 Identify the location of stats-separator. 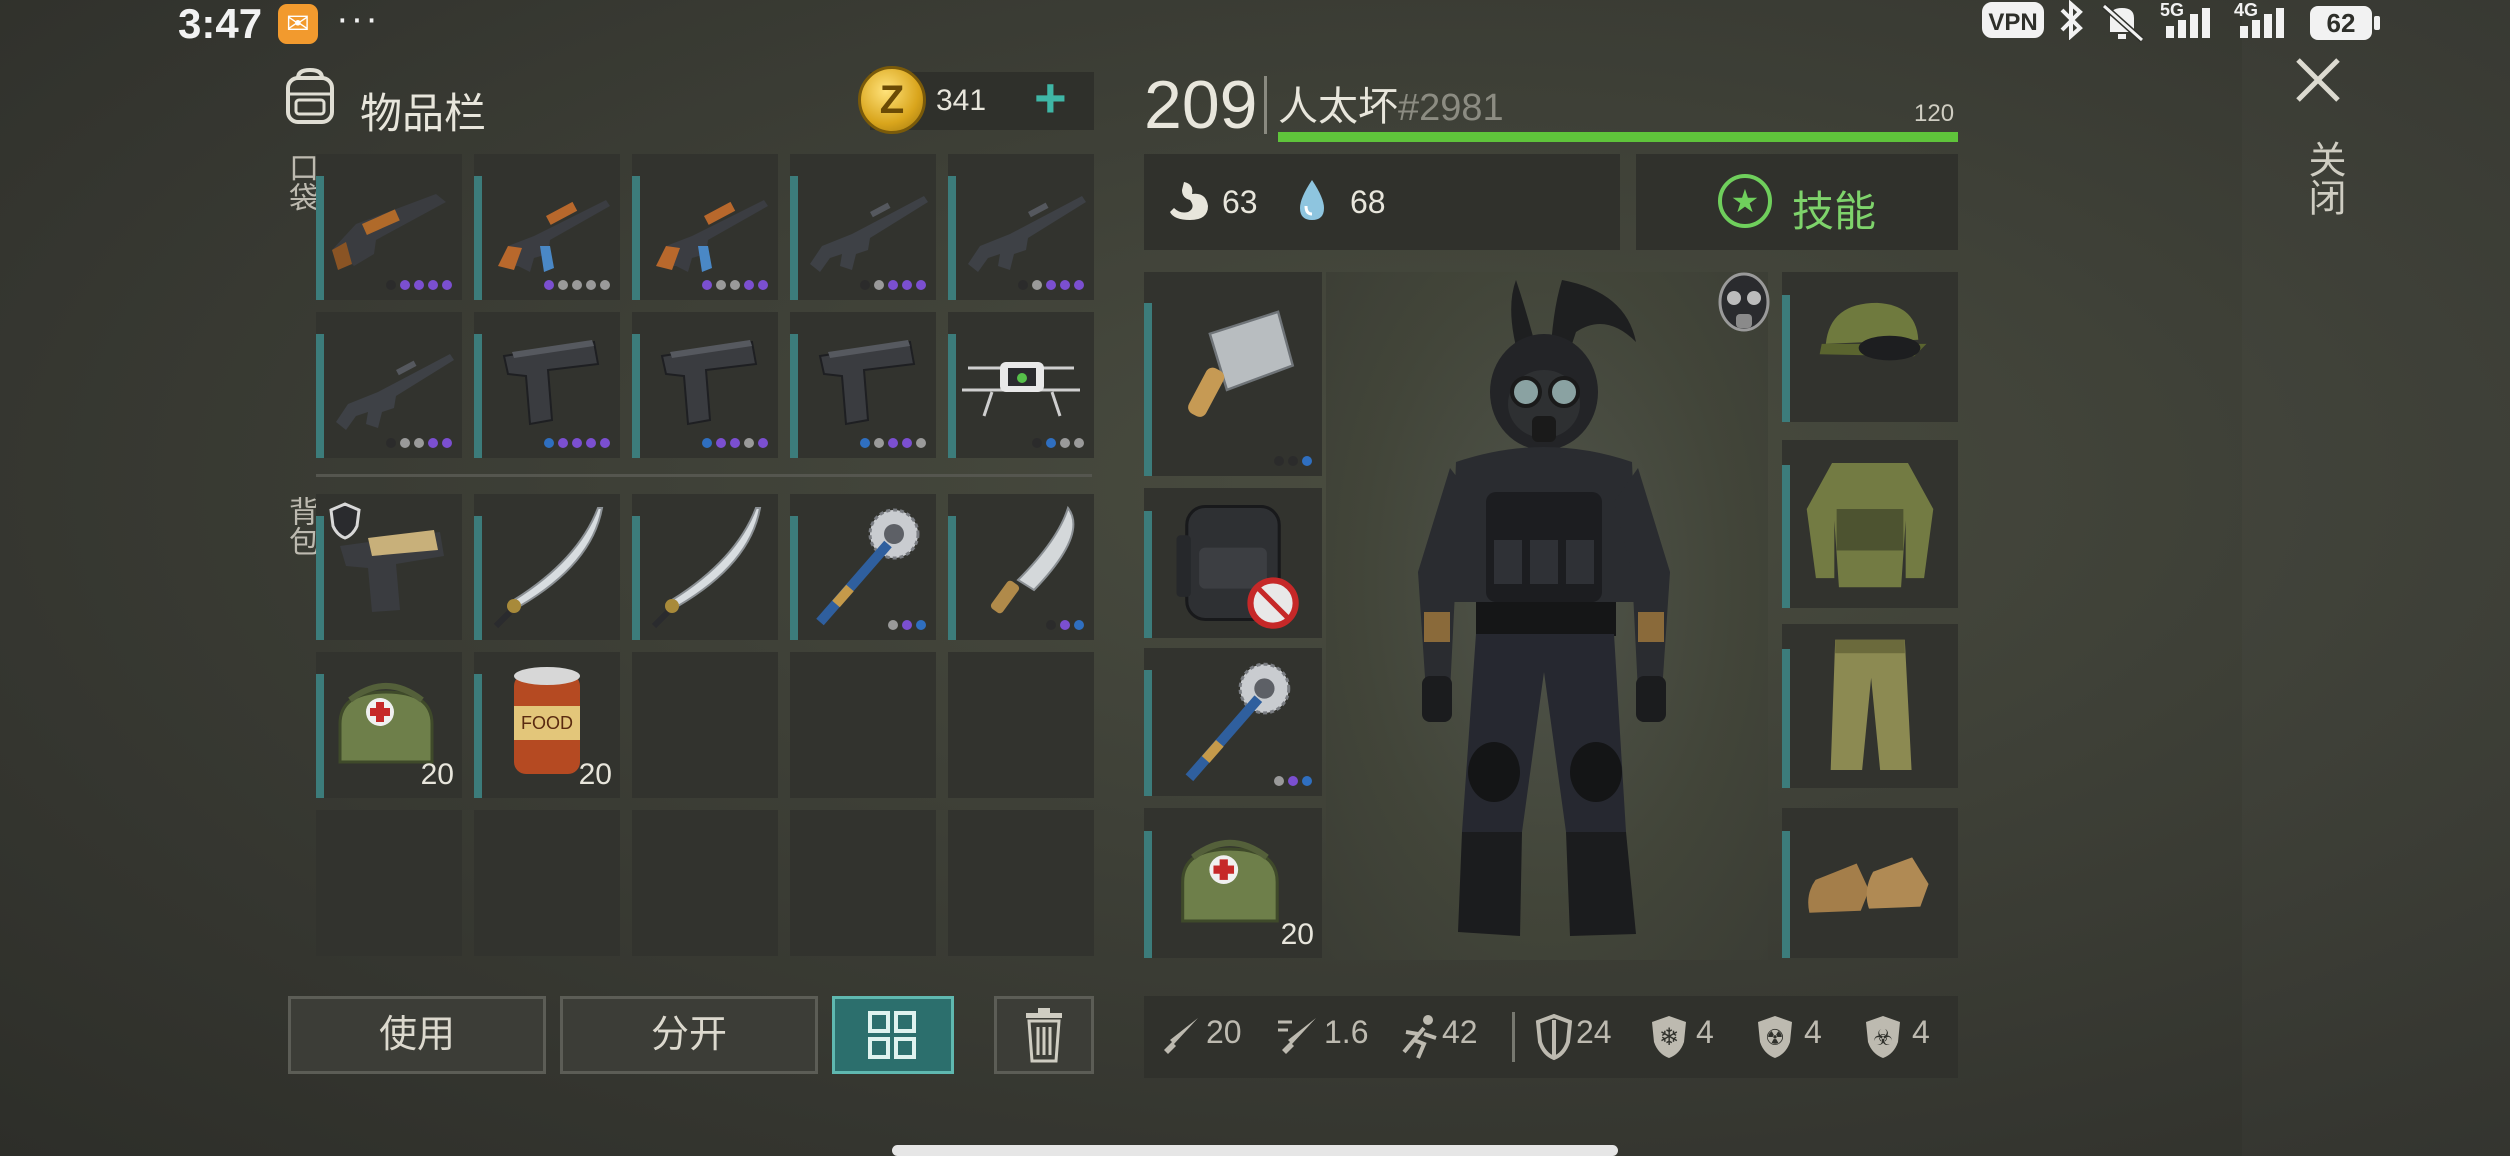
(1513, 1037).